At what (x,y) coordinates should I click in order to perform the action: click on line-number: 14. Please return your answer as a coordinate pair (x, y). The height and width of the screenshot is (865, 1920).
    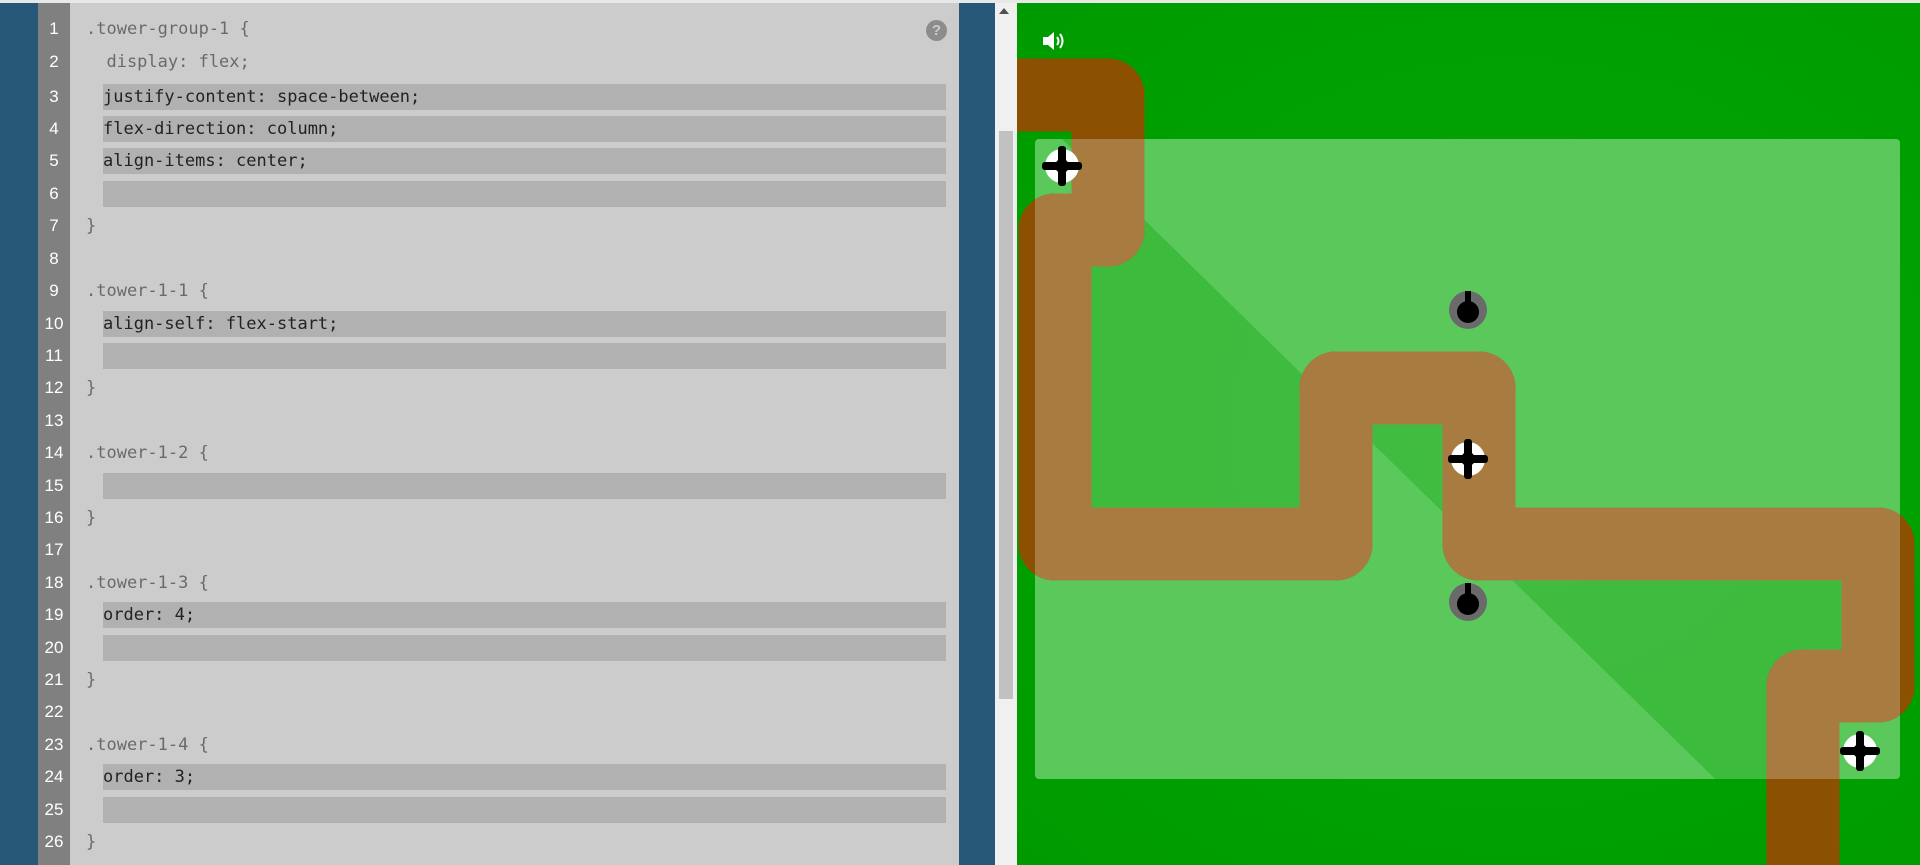
    Looking at the image, I should click on (54, 452).